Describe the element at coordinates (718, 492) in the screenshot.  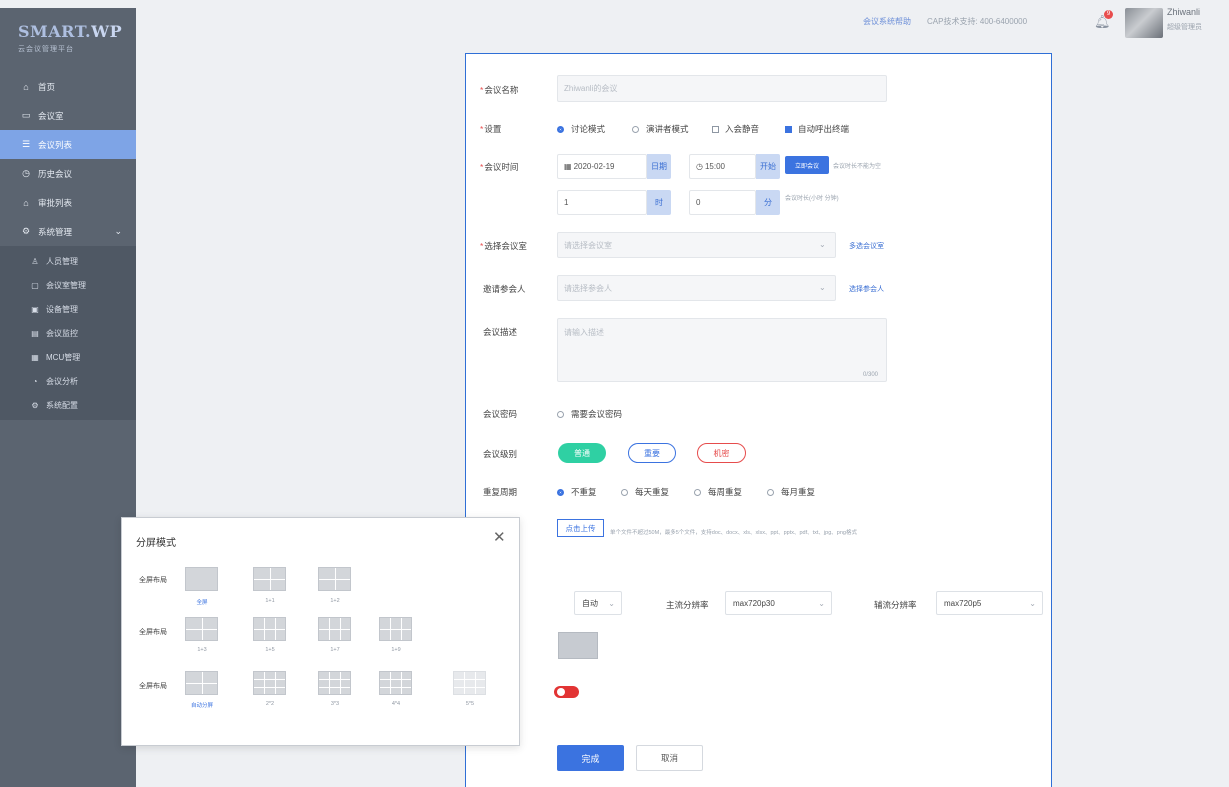
I see `repeat-weekly-radio: 每周重复` at that location.